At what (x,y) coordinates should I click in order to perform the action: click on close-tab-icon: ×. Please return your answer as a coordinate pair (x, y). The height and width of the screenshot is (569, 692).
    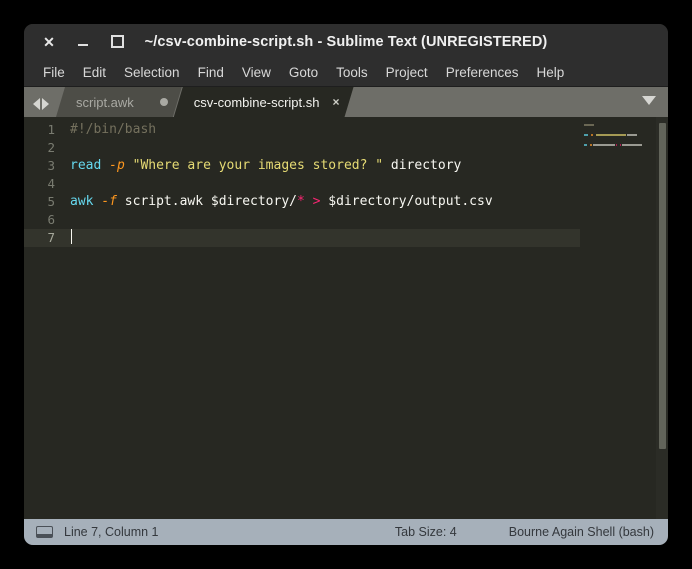
    Looking at the image, I should click on (336, 102).